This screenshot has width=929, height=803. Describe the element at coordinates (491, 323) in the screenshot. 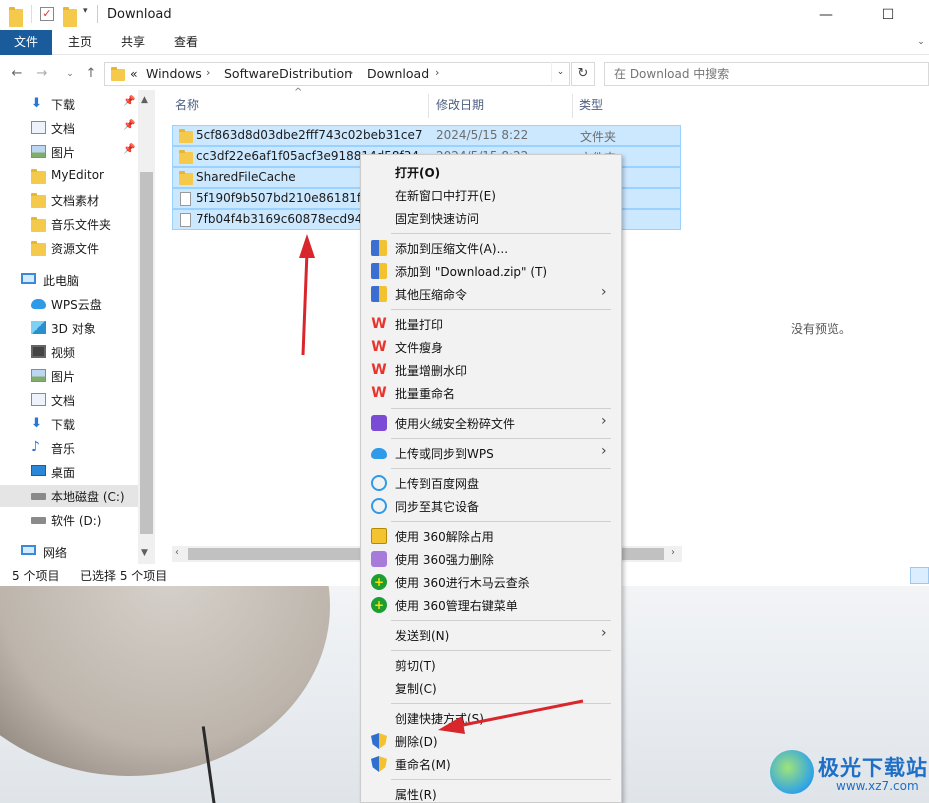

I see `menu-item-batch-print: W 批量打印` at that location.